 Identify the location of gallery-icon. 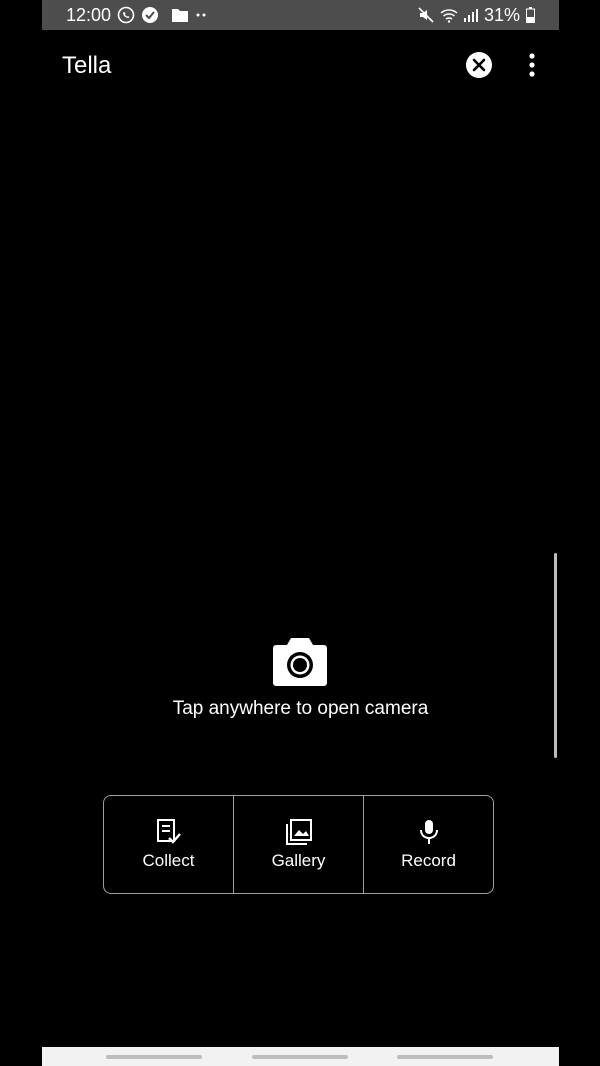
(298, 831).